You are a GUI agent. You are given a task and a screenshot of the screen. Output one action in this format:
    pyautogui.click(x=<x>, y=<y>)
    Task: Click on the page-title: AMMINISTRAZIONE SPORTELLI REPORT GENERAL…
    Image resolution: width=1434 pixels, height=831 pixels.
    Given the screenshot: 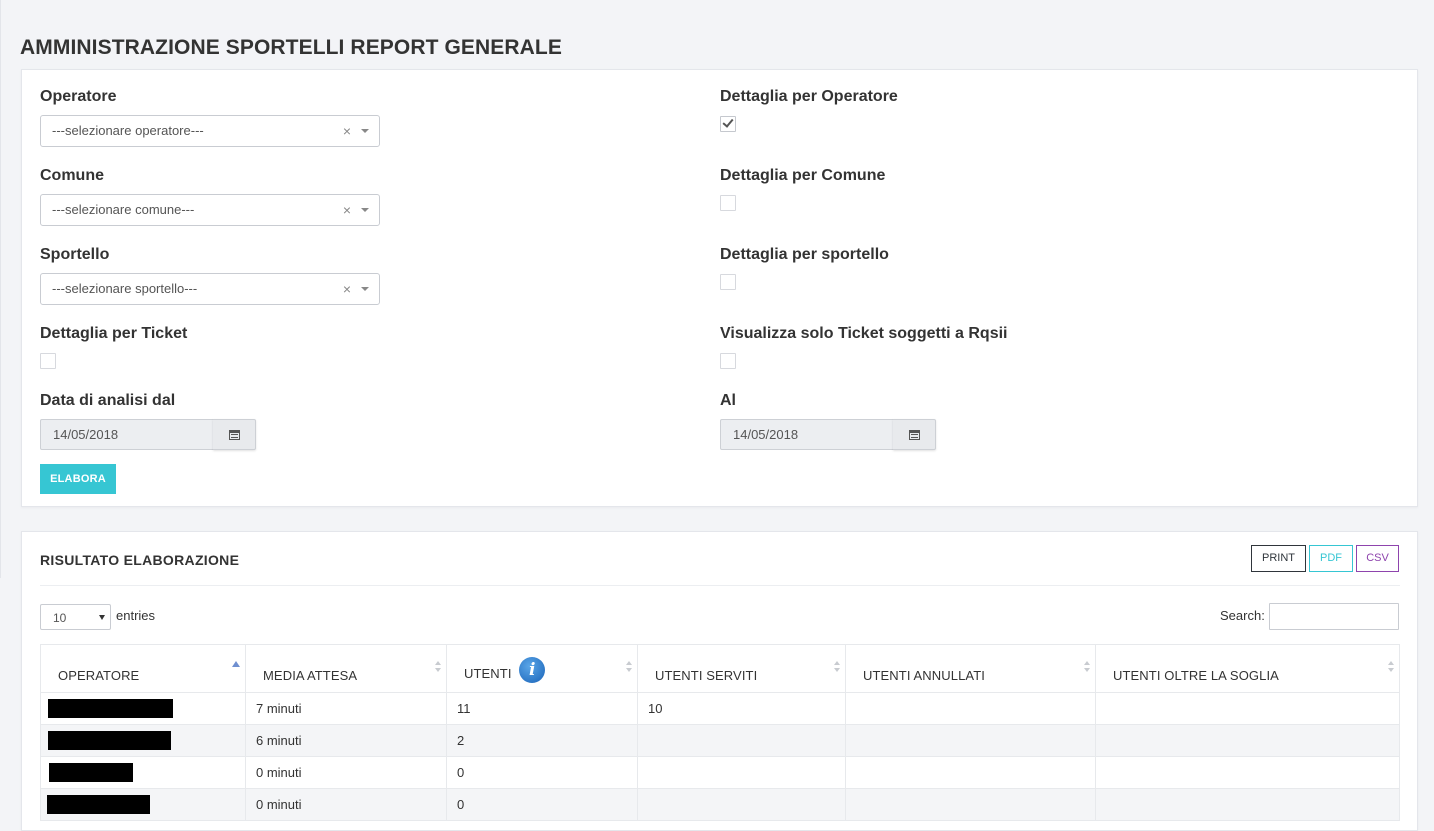 What is the action you would take?
    pyautogui.click(x=291, y=47)
    